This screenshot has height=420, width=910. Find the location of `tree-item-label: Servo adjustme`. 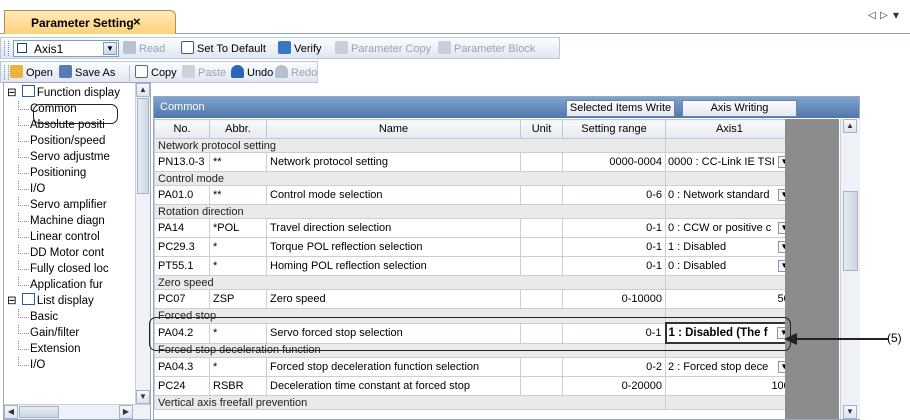

tree-item-label: Servo adjustme is located at coordinates (70, 157).